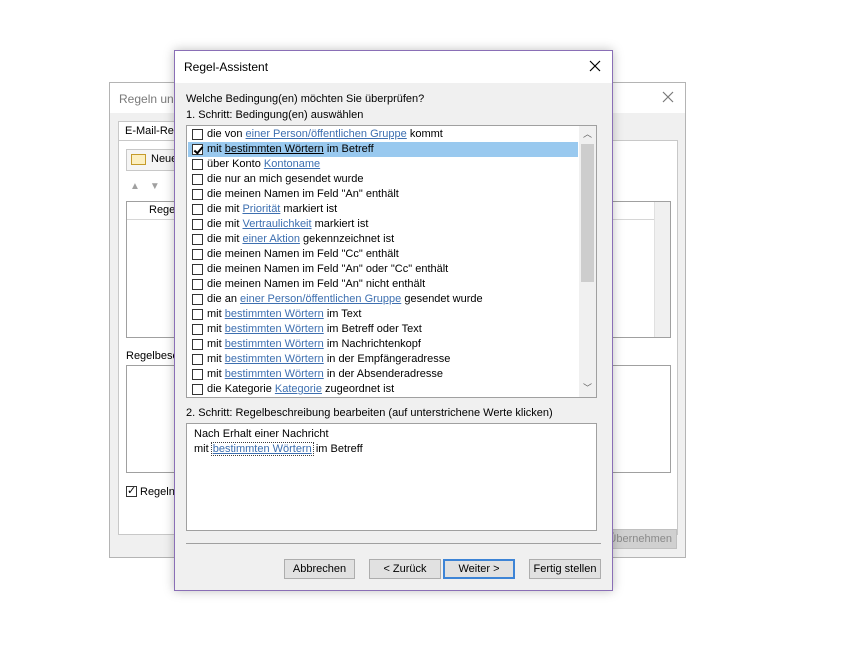 The image size is (851, 664). I want to click on condition-link: einer Aktion, so click(270, 239).